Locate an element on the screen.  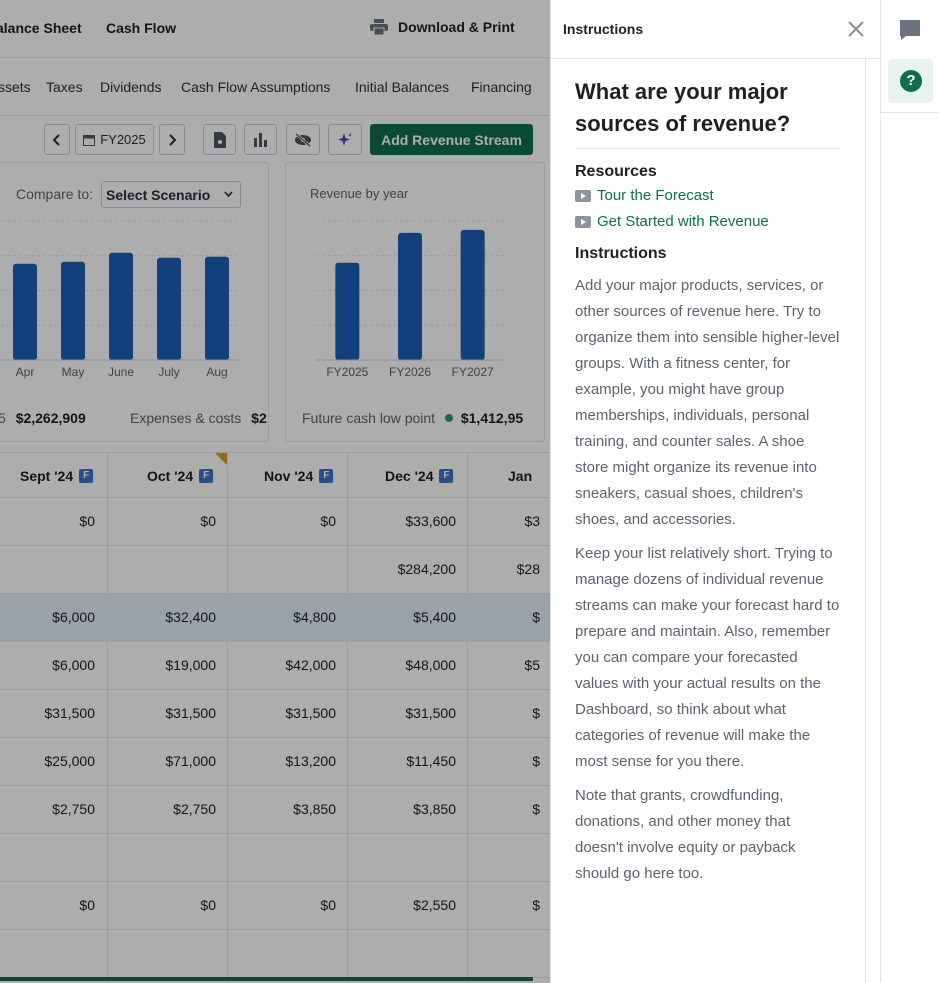
kpi-revenue-label: 5 is located at coordinates (3, 418).